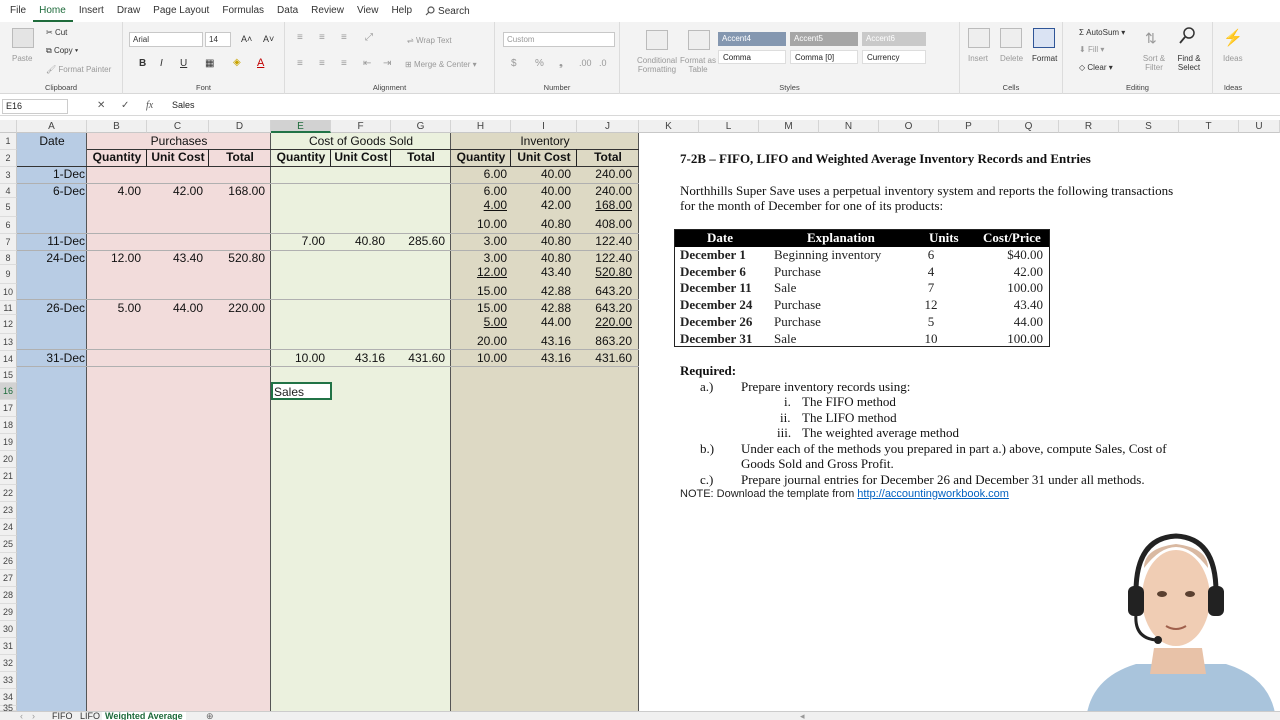  Describe the element at coordinates (541, 322) in the screenshot. I see `cell-i12: 44.00` at that location.